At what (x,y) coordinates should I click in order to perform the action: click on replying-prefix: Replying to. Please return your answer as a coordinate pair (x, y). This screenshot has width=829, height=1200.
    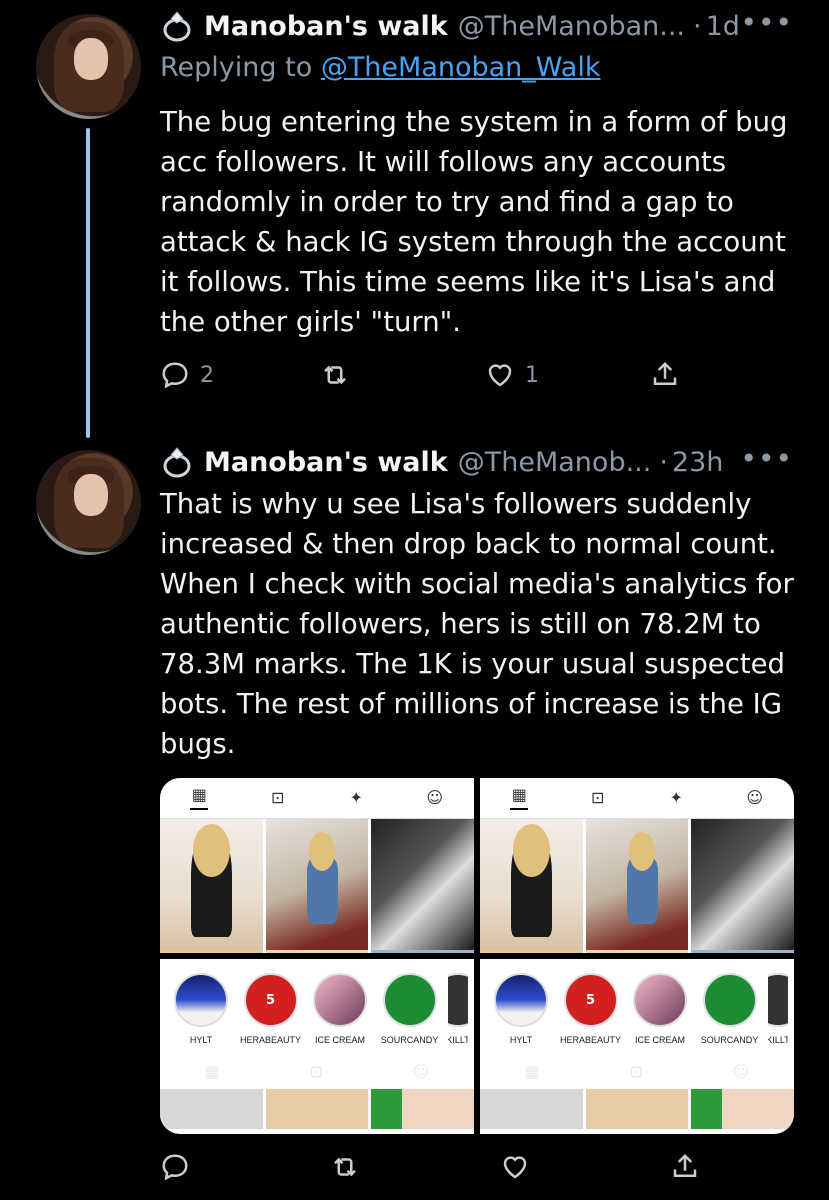
    Looking at the image, I should click on (236, 67).